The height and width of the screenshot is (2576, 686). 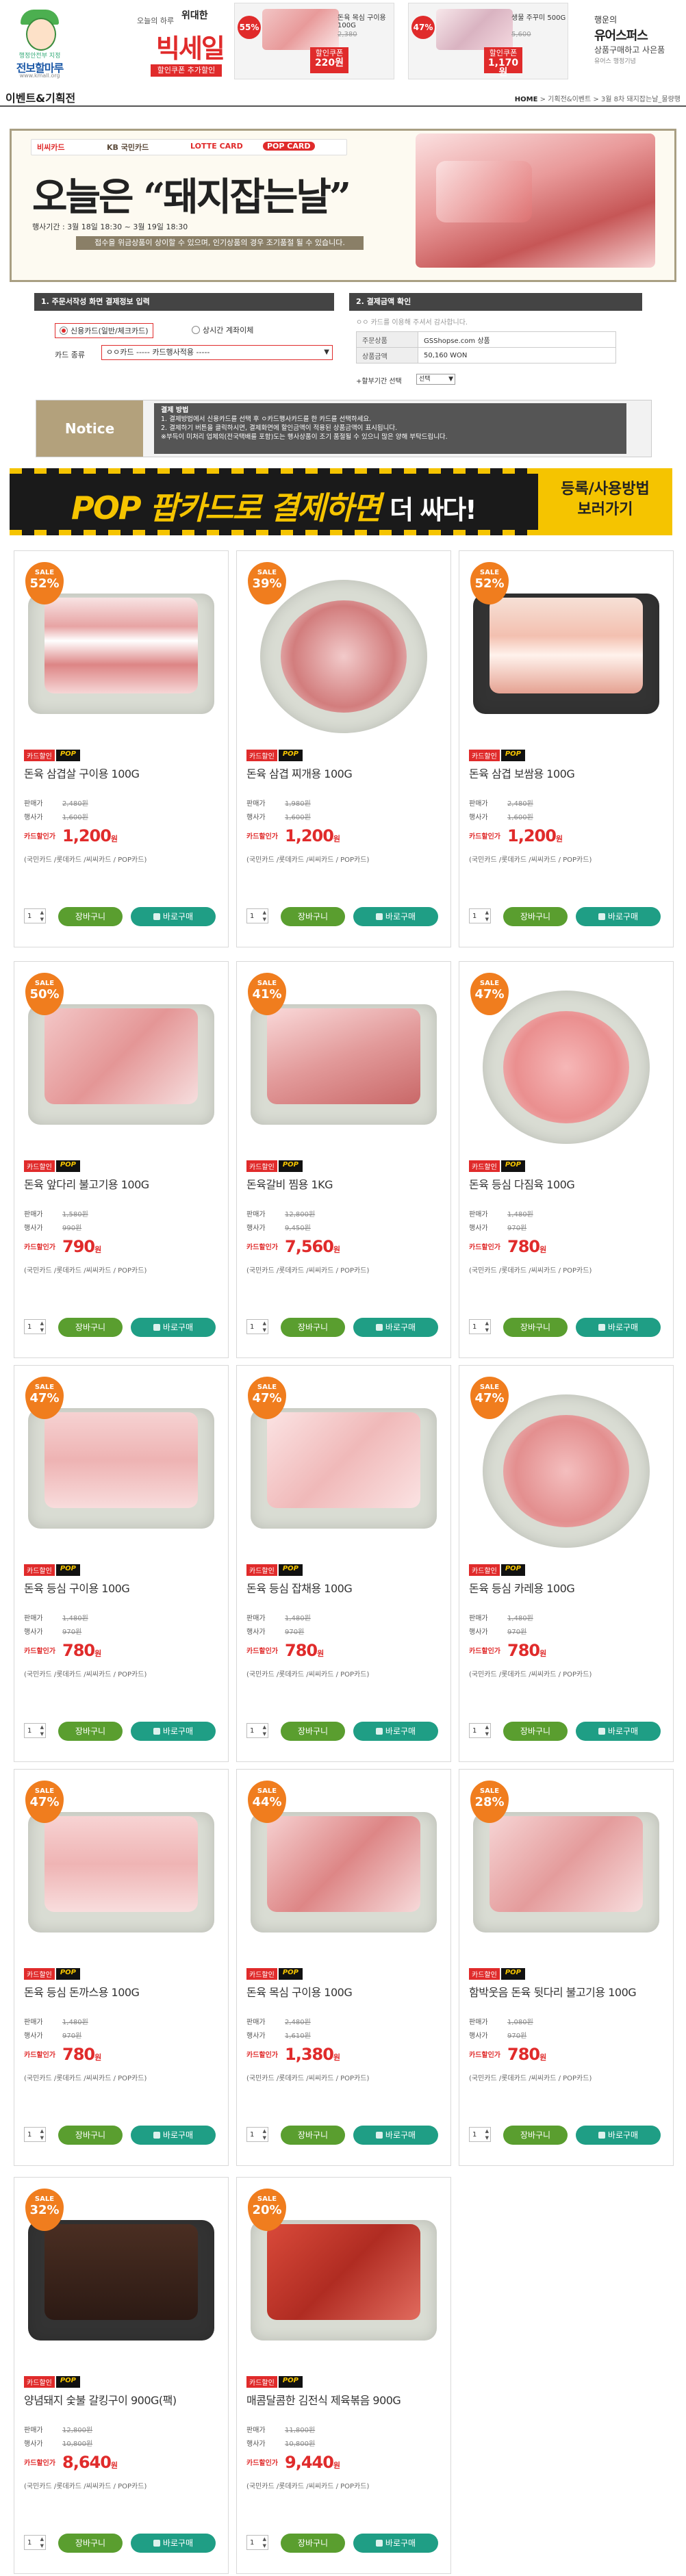 I want to click on promo-banner-2: 47% 생물 주꾸미 500G 5,600 할인쿠폰 1,170원, so click(x=488, y=41).